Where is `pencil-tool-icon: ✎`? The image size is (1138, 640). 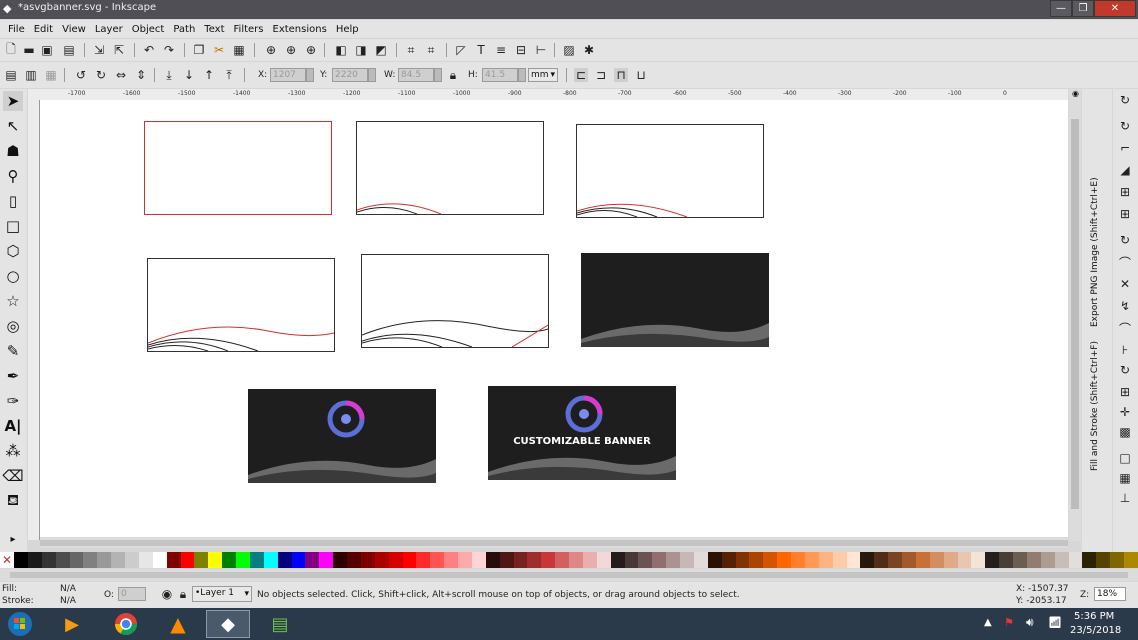 pencil-tool-icon: ✎ is located at coordinates (13, 351).